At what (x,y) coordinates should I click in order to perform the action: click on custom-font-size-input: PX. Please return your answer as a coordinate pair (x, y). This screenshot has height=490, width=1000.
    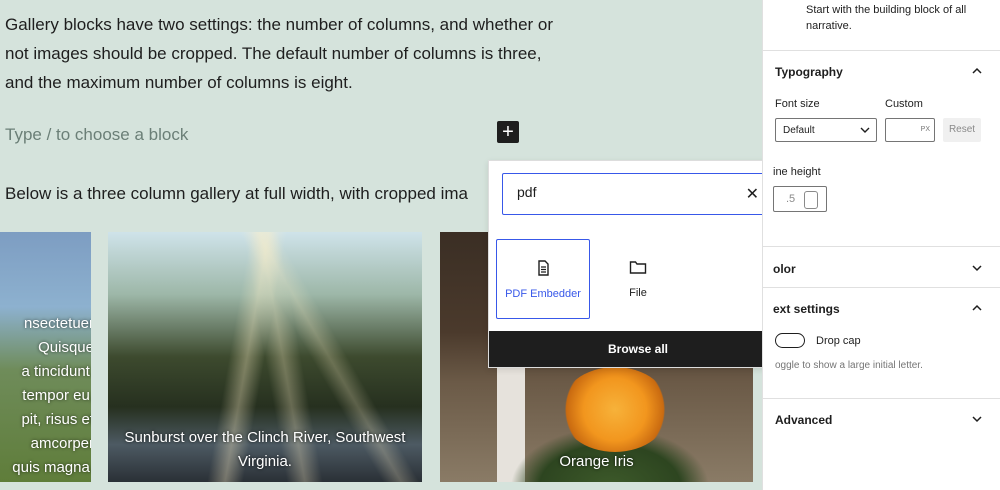
    Looking at the image, I should click on (910, 130).